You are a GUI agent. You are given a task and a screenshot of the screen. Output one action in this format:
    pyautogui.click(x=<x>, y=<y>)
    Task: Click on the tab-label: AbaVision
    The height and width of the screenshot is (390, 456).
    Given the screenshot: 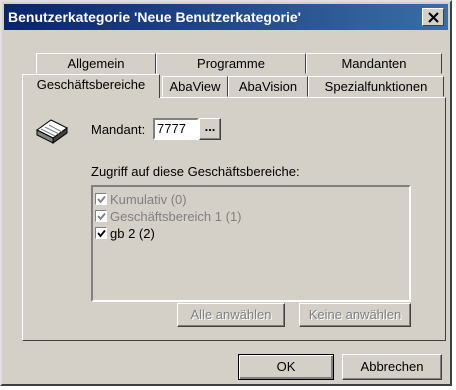 What is the action you would take?
    pyautogui.click(x=268, y=86)
    